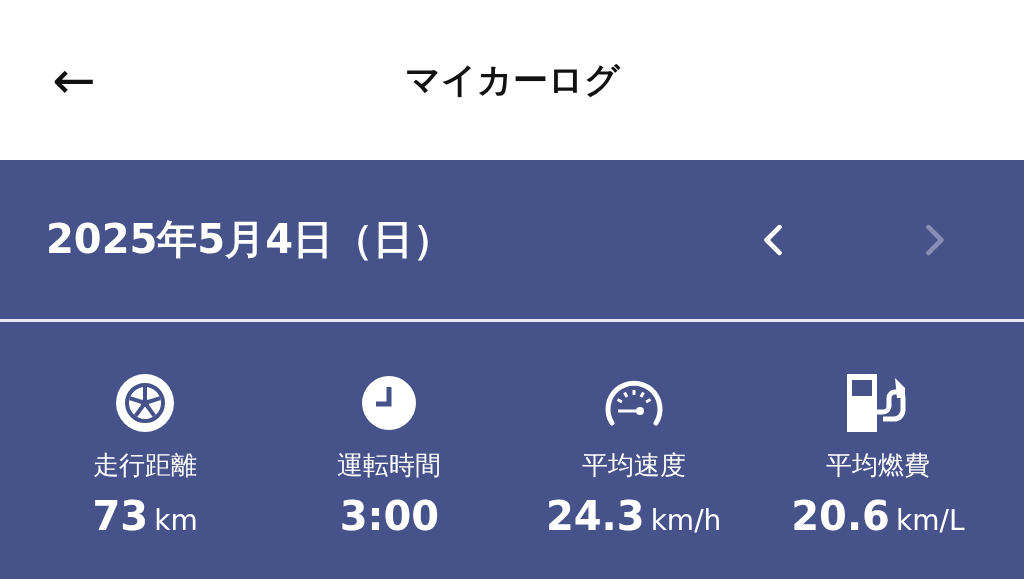 Image resolution: width=1024 pixels, height=579 pixels. I want to click on back-button: ←, so click(74, 80).